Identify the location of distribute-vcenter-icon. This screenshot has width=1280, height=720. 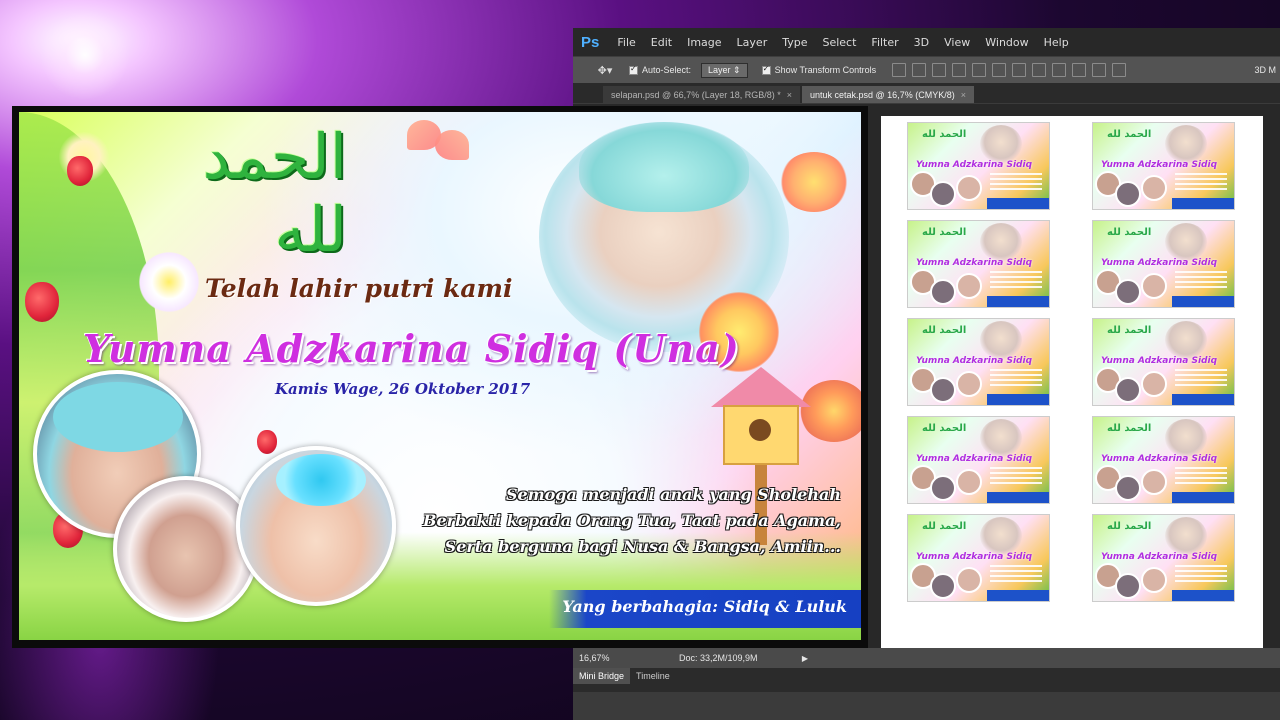
(1039, 70).